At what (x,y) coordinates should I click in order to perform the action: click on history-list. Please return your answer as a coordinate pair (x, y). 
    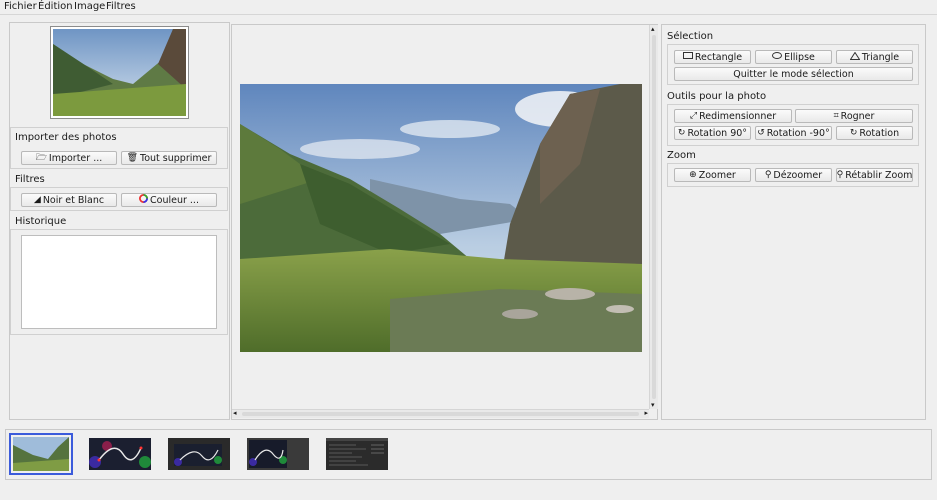
    Looking at the image, I should click on (119, 282).